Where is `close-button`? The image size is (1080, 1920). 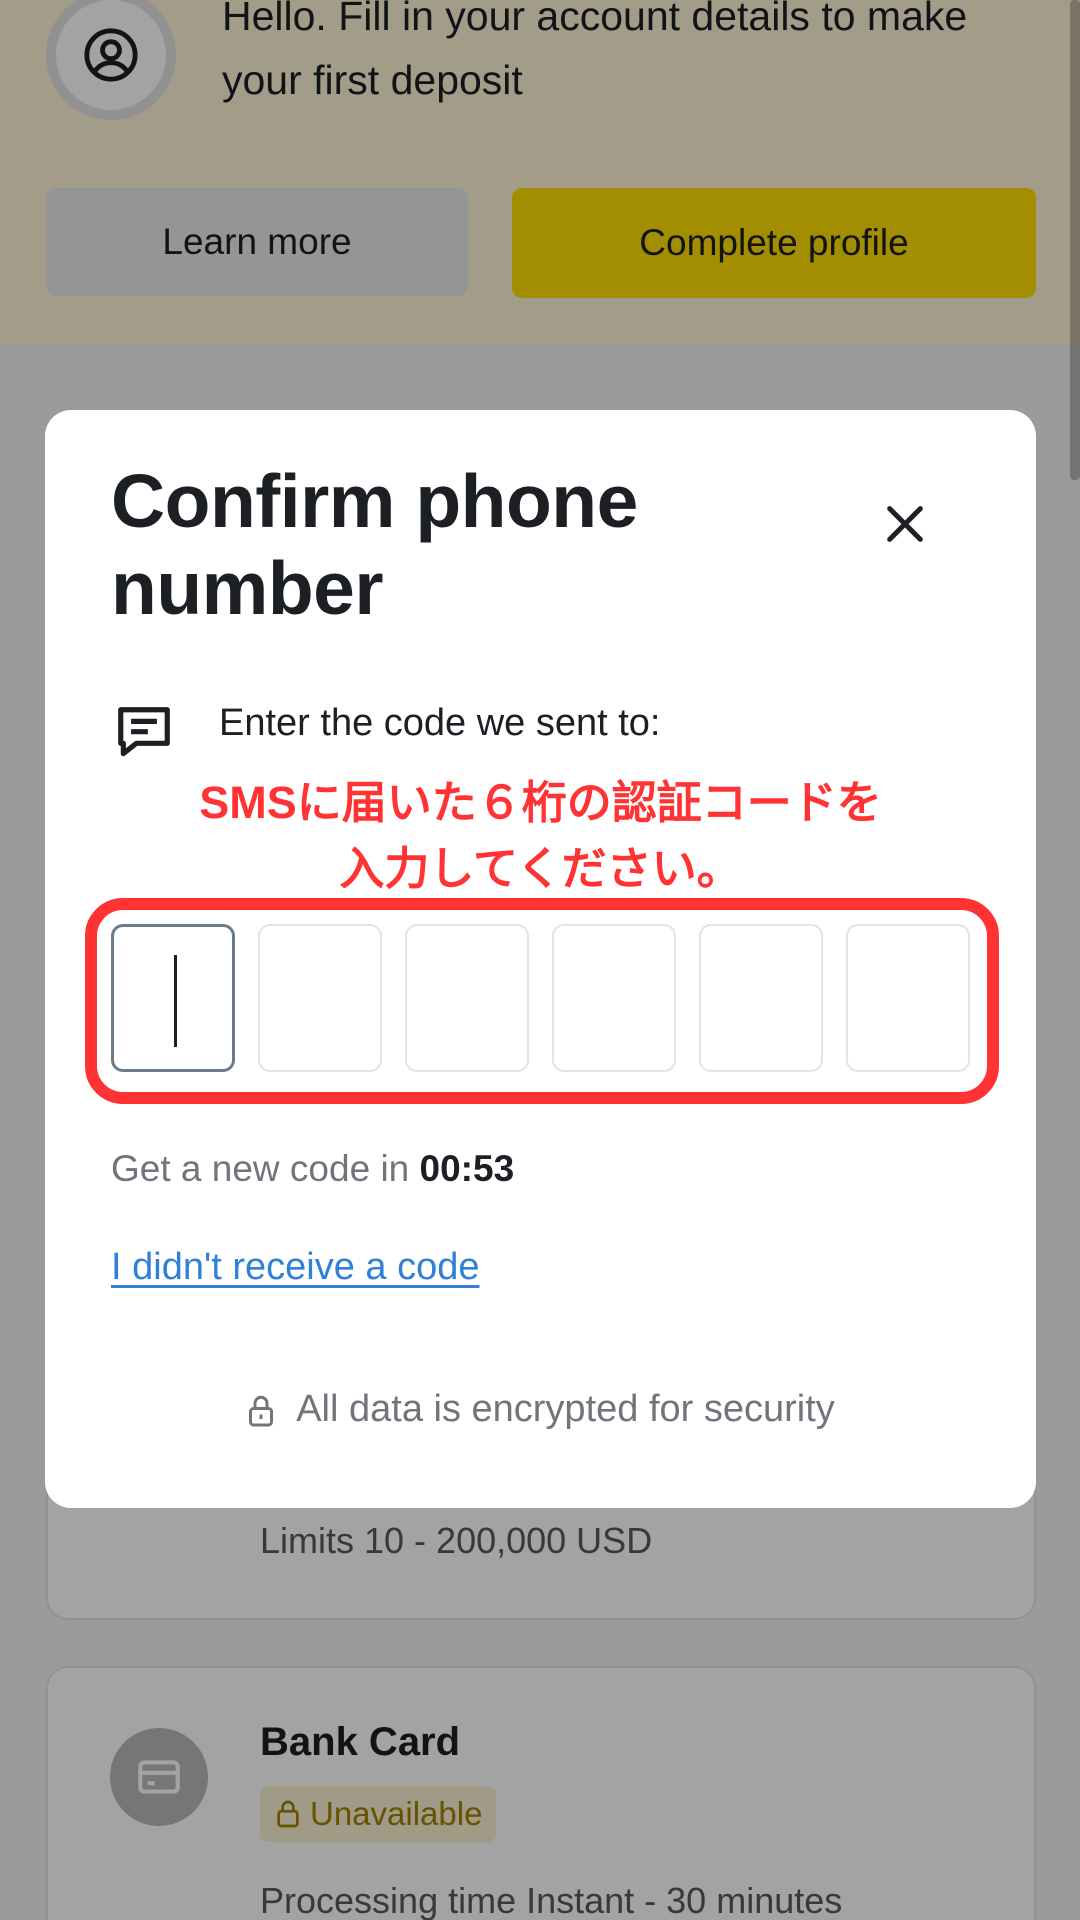
close-button is located at coordinates (905, 524).